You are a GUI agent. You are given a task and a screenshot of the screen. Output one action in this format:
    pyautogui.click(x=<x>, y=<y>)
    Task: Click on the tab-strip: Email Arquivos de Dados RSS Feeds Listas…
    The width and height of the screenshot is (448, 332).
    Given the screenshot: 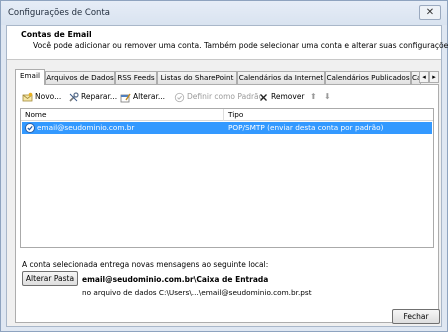 What is the action you would take?
    pyautogui.click(x=227, y=77)
    